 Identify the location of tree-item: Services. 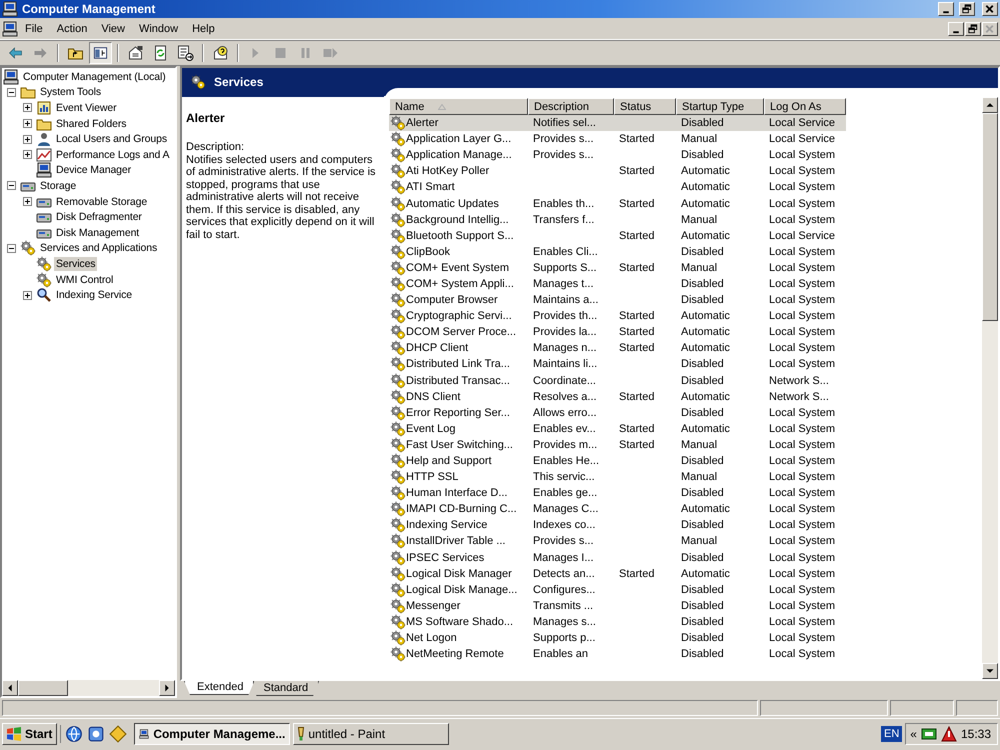
(76, 263).